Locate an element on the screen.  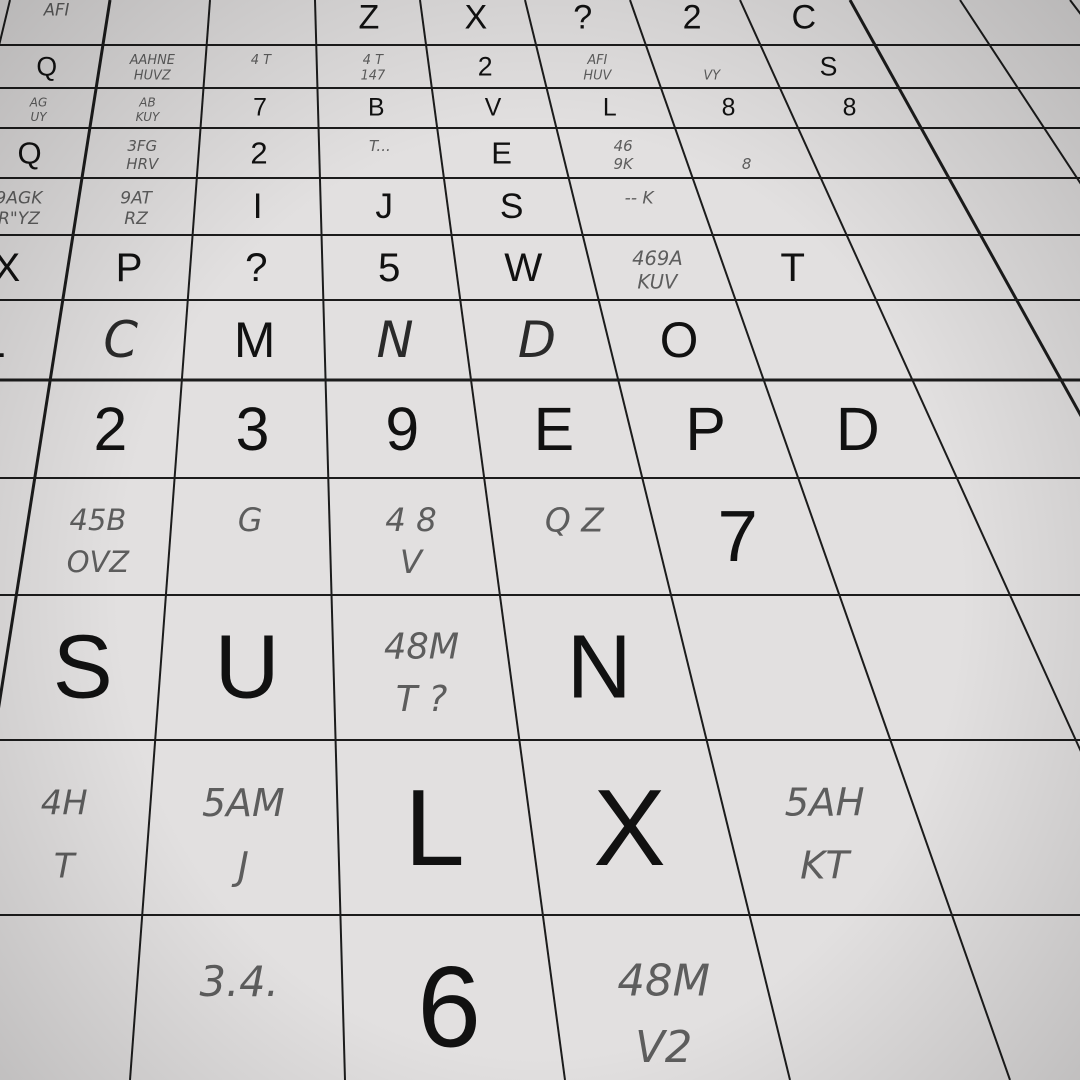
pencil-note: HUV is located at coordinates (597, 75).